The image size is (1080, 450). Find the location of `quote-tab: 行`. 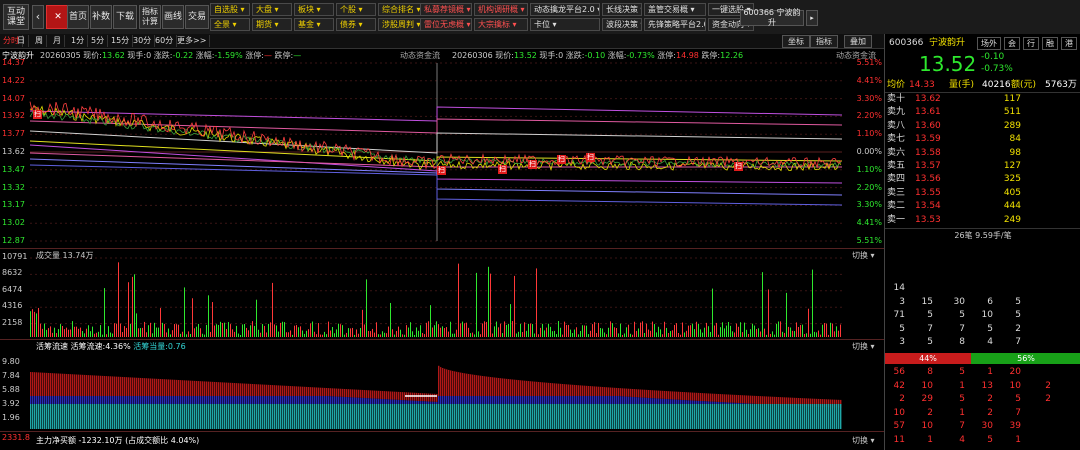

quote-tab: 行 is located at coordinates (1031, 43).